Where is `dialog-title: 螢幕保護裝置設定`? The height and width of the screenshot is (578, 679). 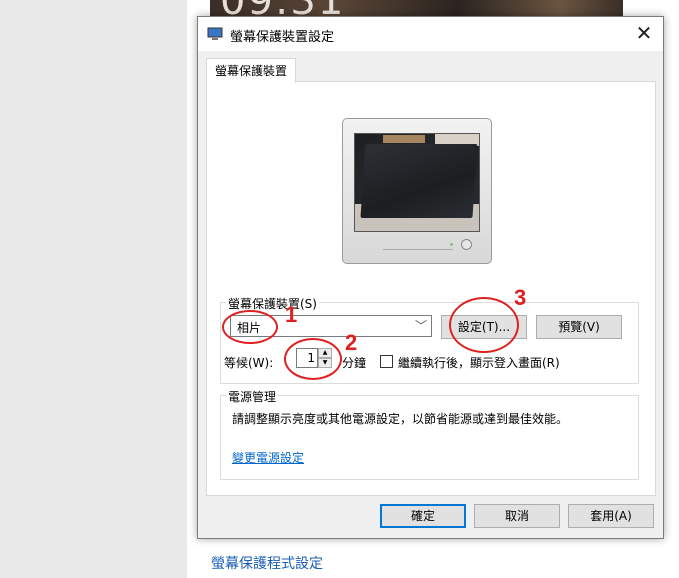 dialog-title: 螢幕保護裝置設定 is located at coordinates (282, 37).